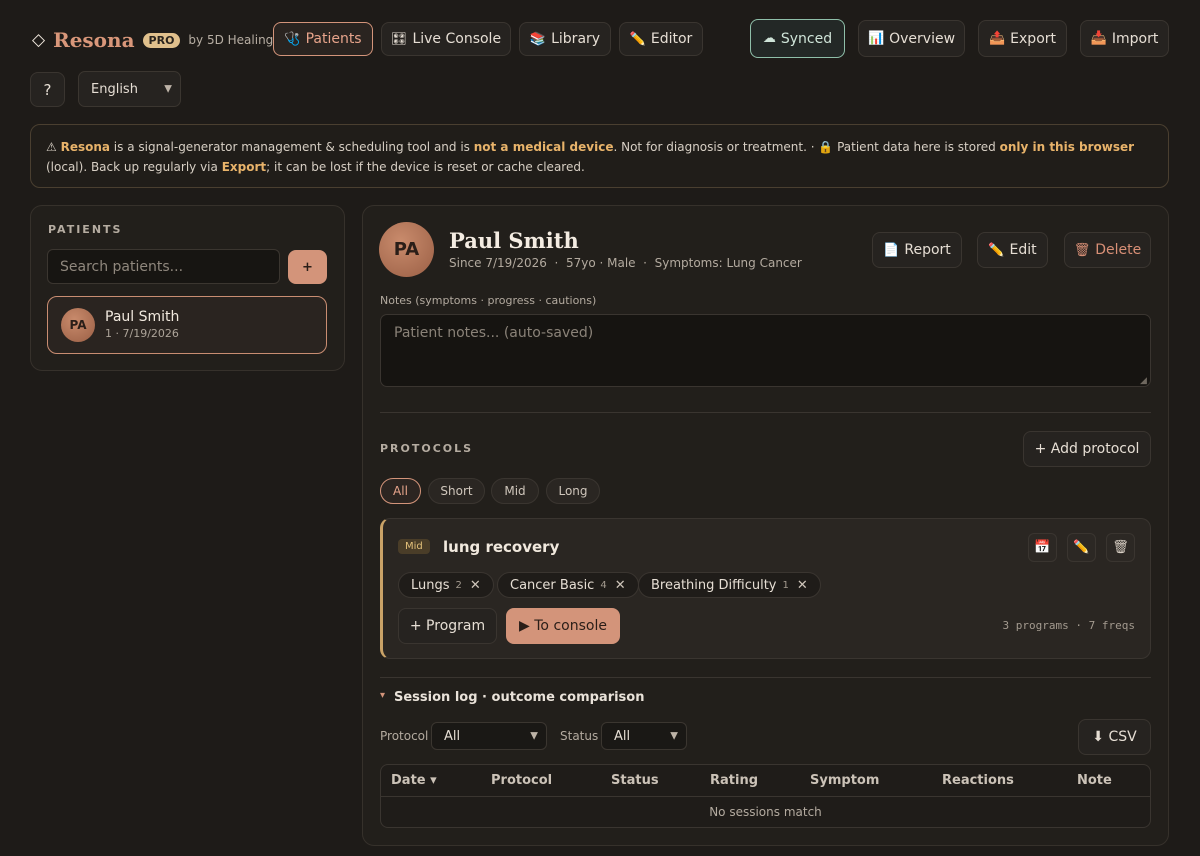 This screenshot has height=856, width=1200. Describe the element at coordinates (1023, 250) in the screenshot. I see `edit-label: Edit` at that location.